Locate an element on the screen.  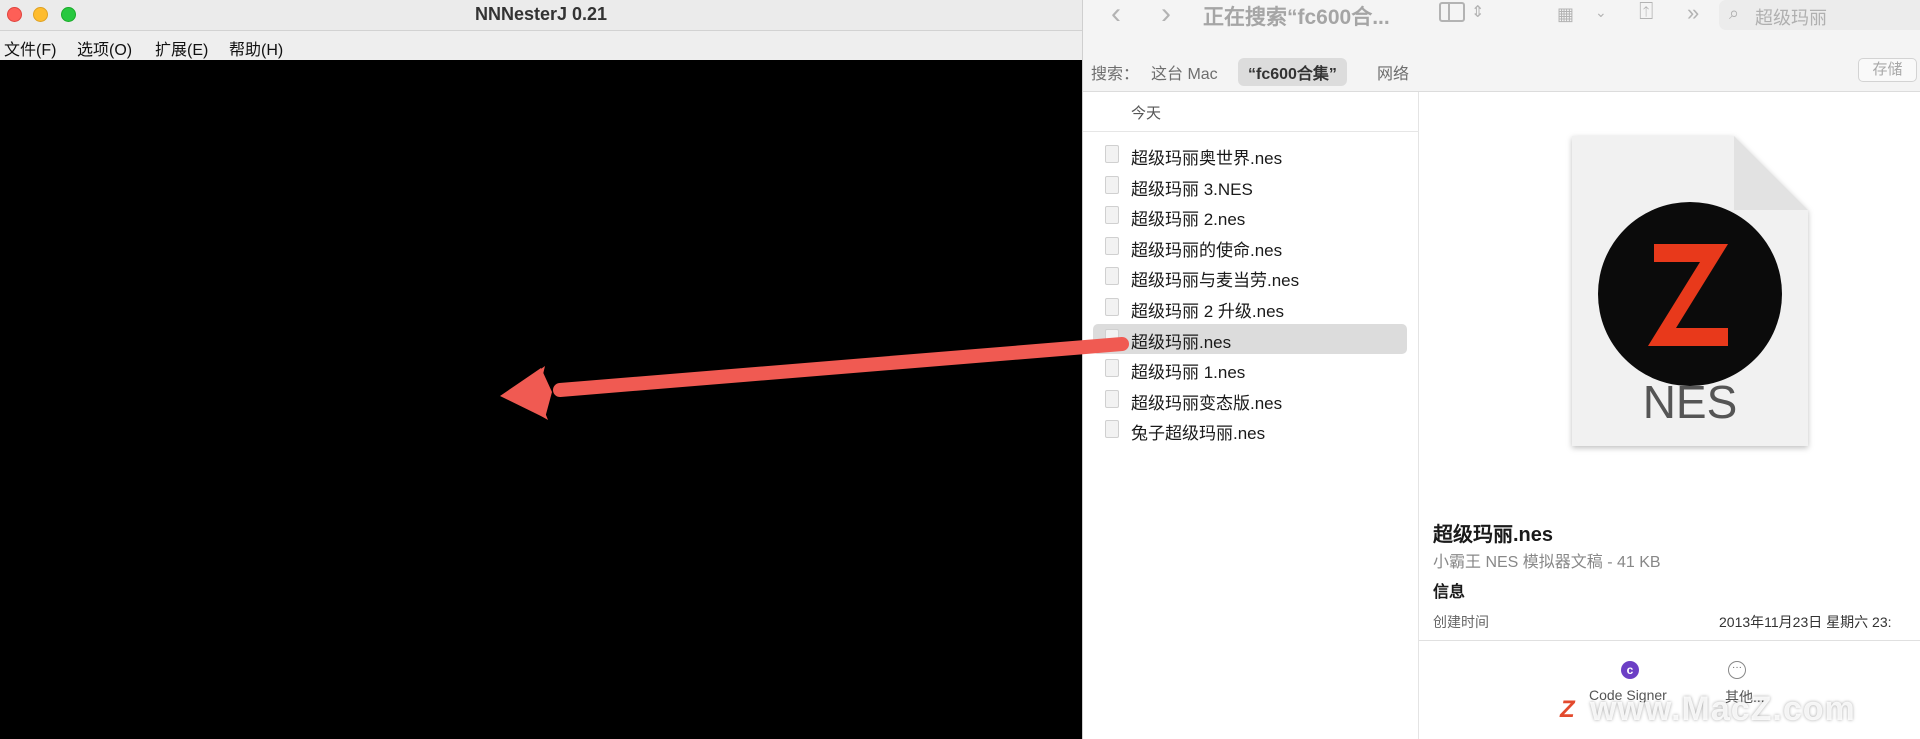
file-row: 超级玛丽与麦当劳.nes is located at coordinates (1250, 277).